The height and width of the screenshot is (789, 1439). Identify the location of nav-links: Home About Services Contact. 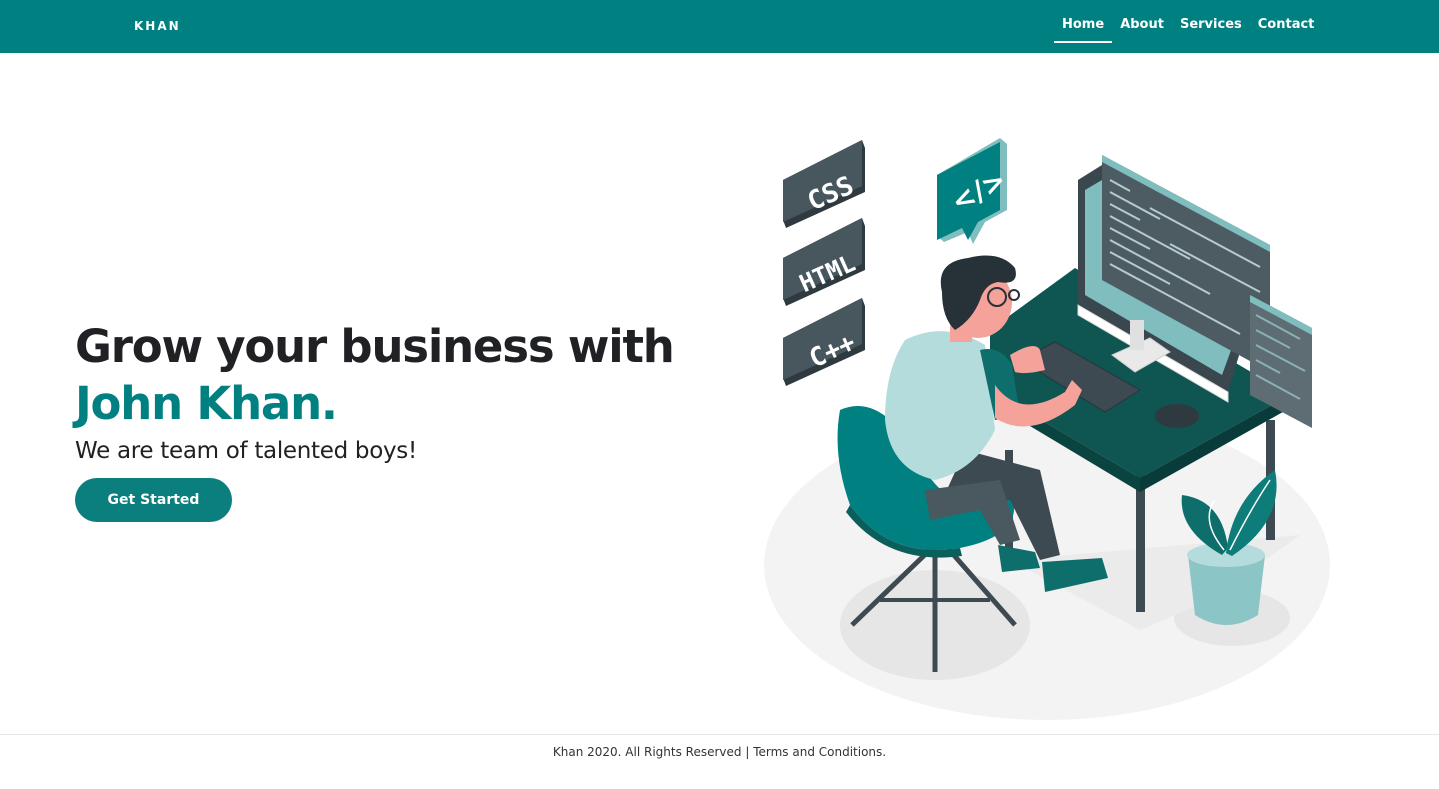
(1188, 30).